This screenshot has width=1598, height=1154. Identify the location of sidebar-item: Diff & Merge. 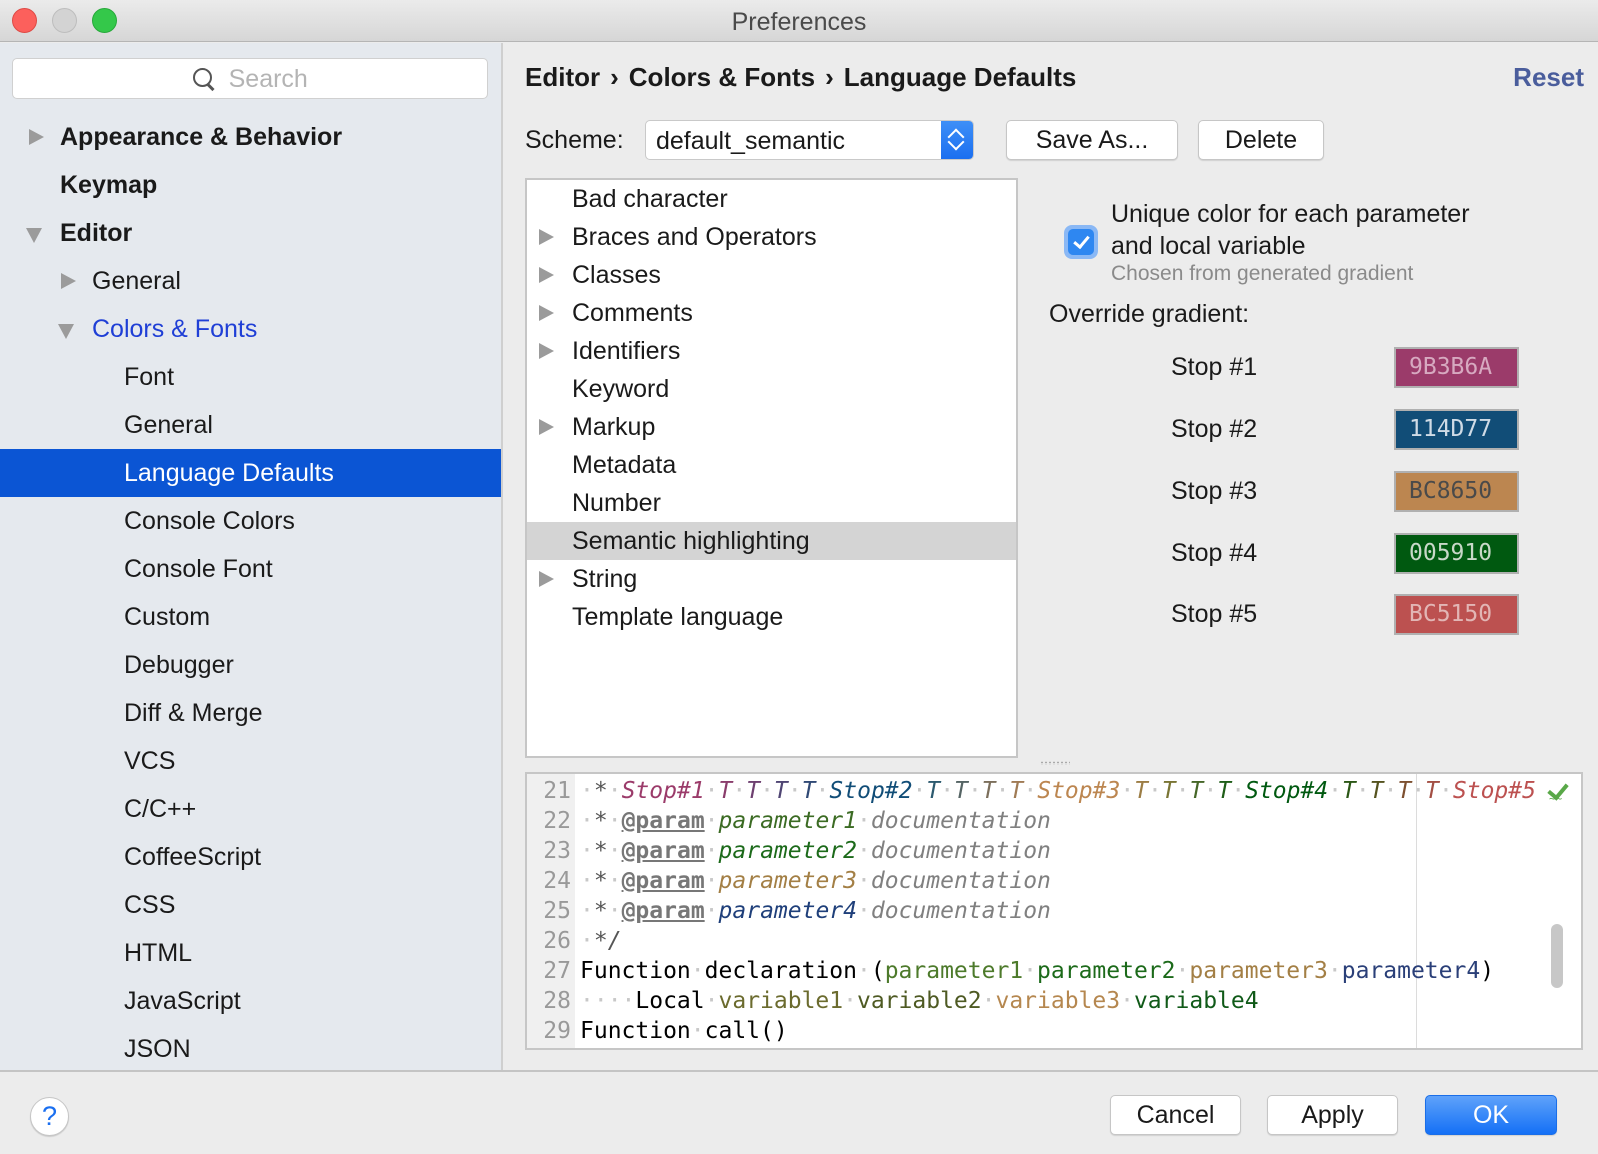
(250, 713).